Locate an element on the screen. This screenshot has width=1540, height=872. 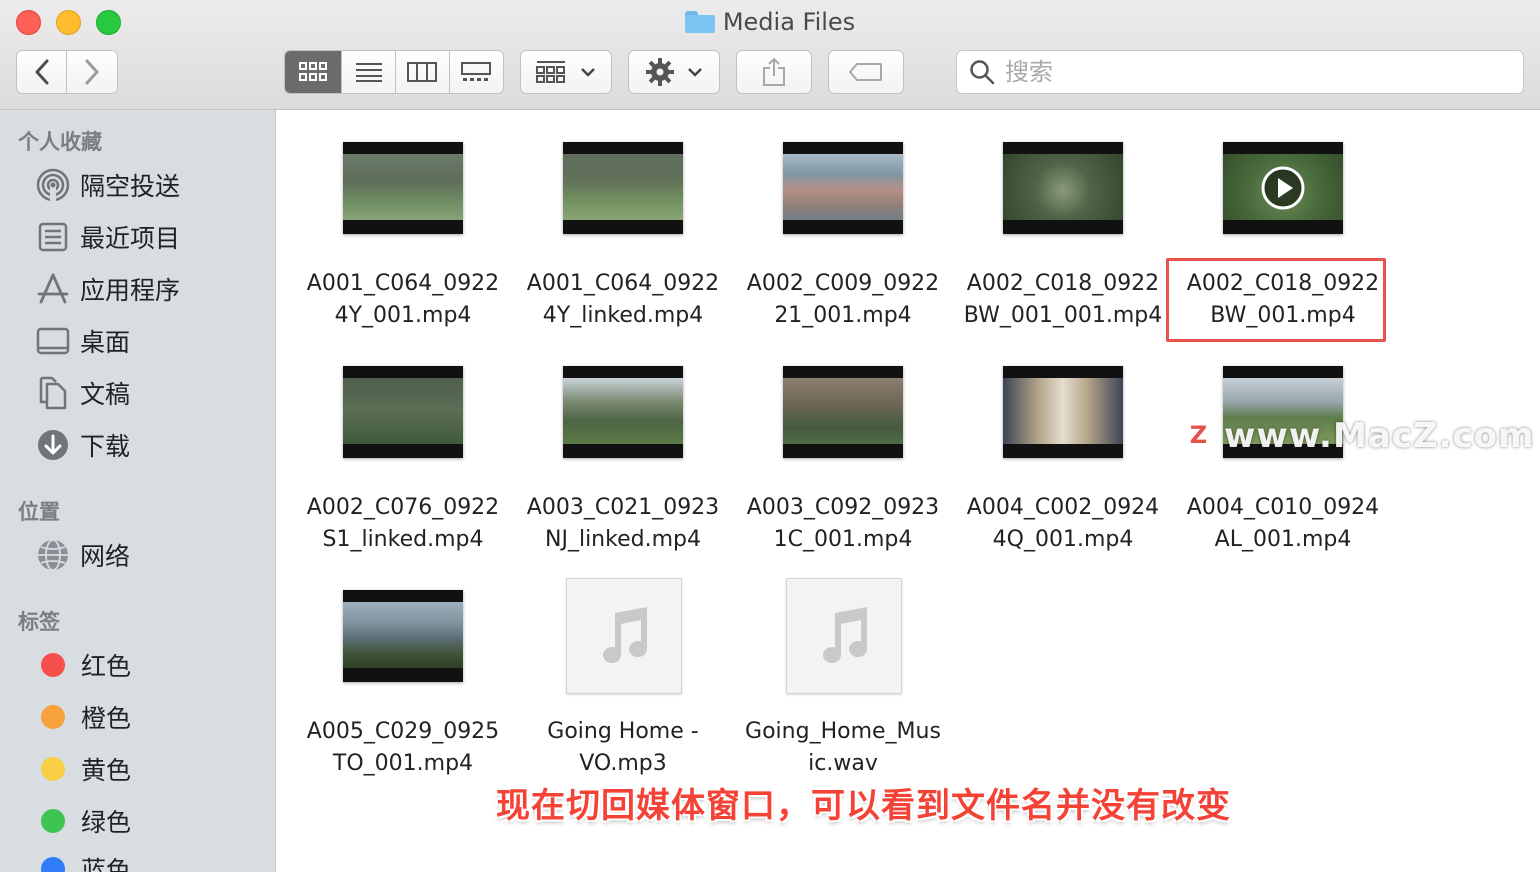
file-name-line1: Going_Home_Mus is located at coordinates (843, 731).